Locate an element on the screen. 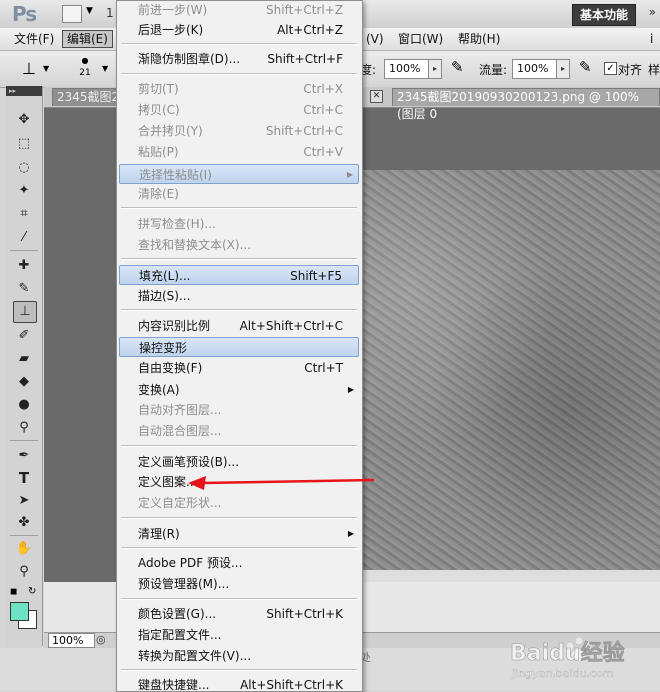 This screenshot has height=692, width=660. default-colors-icon: ◼ is located at coordinates (13, 592).